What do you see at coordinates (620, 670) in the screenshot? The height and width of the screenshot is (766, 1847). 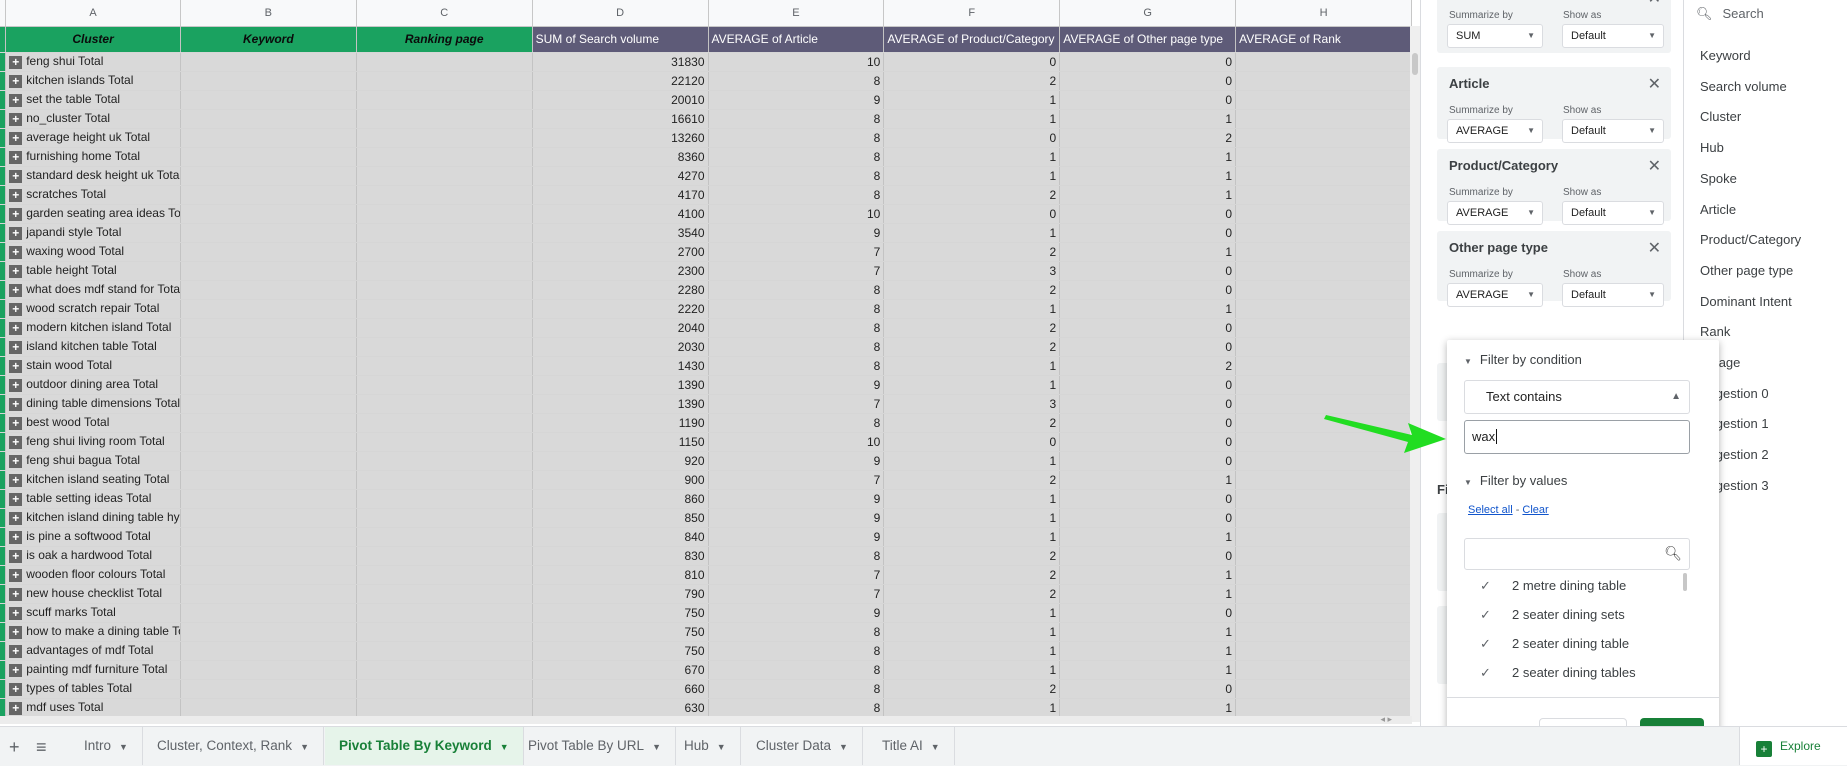 I see `cell-search-volume: 670` at bounding box center [620, 670].